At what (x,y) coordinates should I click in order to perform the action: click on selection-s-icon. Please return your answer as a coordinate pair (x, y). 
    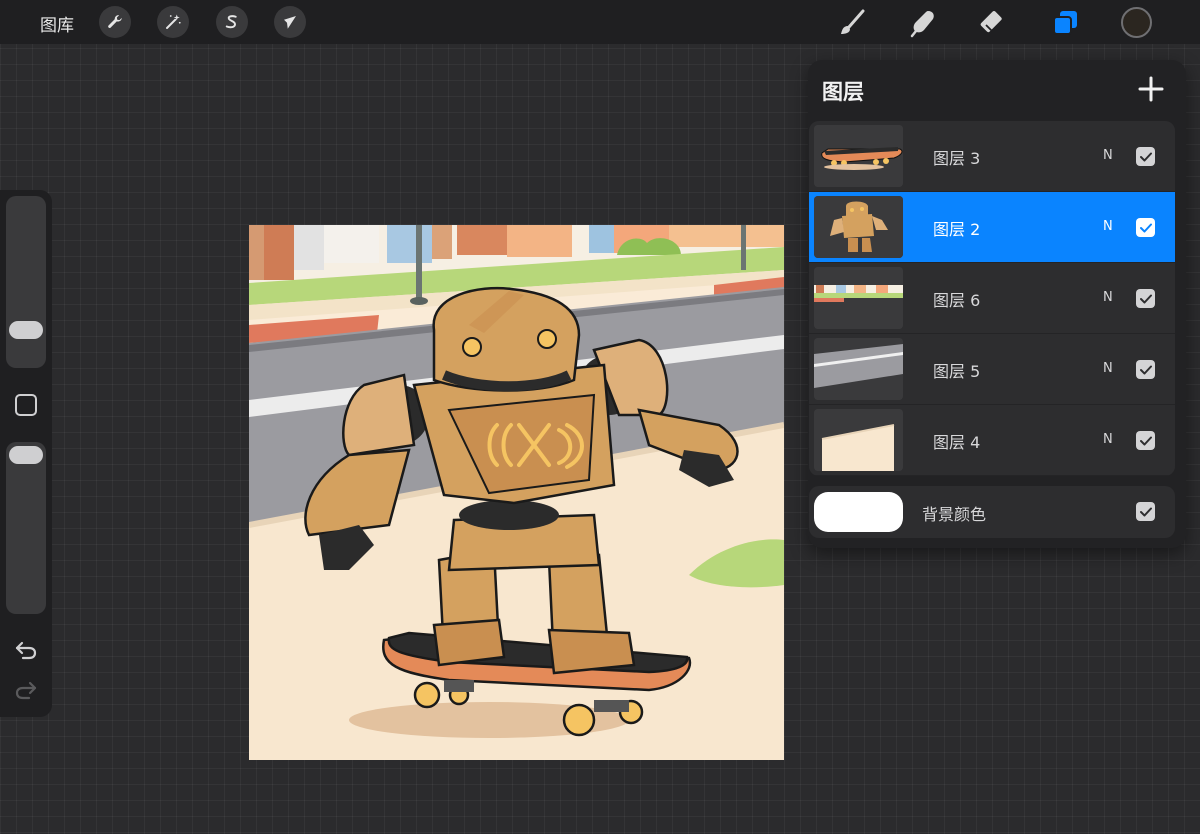
    Looking at the image, I should click on (232, 22).